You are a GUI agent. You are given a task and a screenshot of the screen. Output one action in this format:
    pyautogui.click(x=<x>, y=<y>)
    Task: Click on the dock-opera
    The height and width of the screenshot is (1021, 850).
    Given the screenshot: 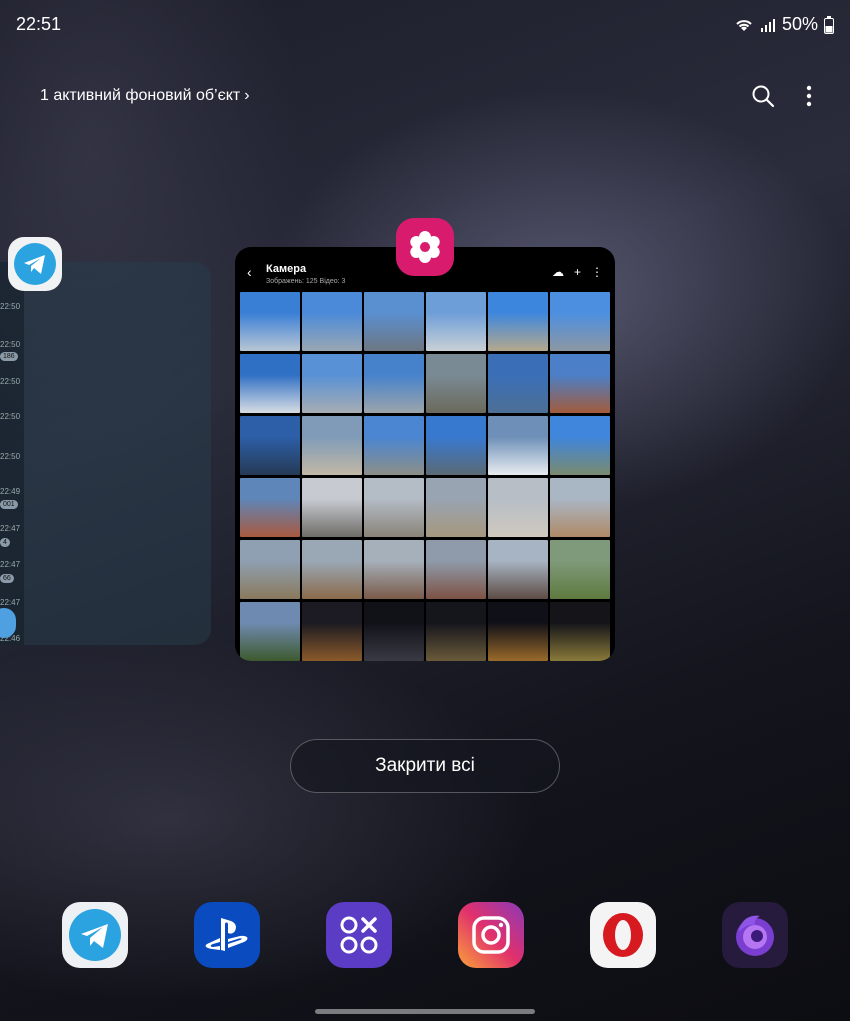 What is the action you would take?
    pyautogui.click(x=623, y=935)
    